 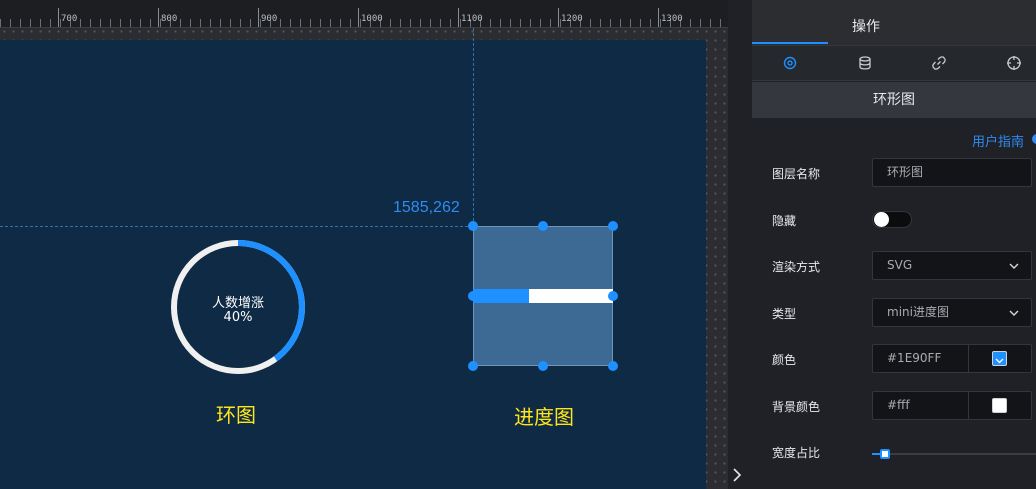 I want to click on ruler-label: 1200, so click(x=572, y=19).